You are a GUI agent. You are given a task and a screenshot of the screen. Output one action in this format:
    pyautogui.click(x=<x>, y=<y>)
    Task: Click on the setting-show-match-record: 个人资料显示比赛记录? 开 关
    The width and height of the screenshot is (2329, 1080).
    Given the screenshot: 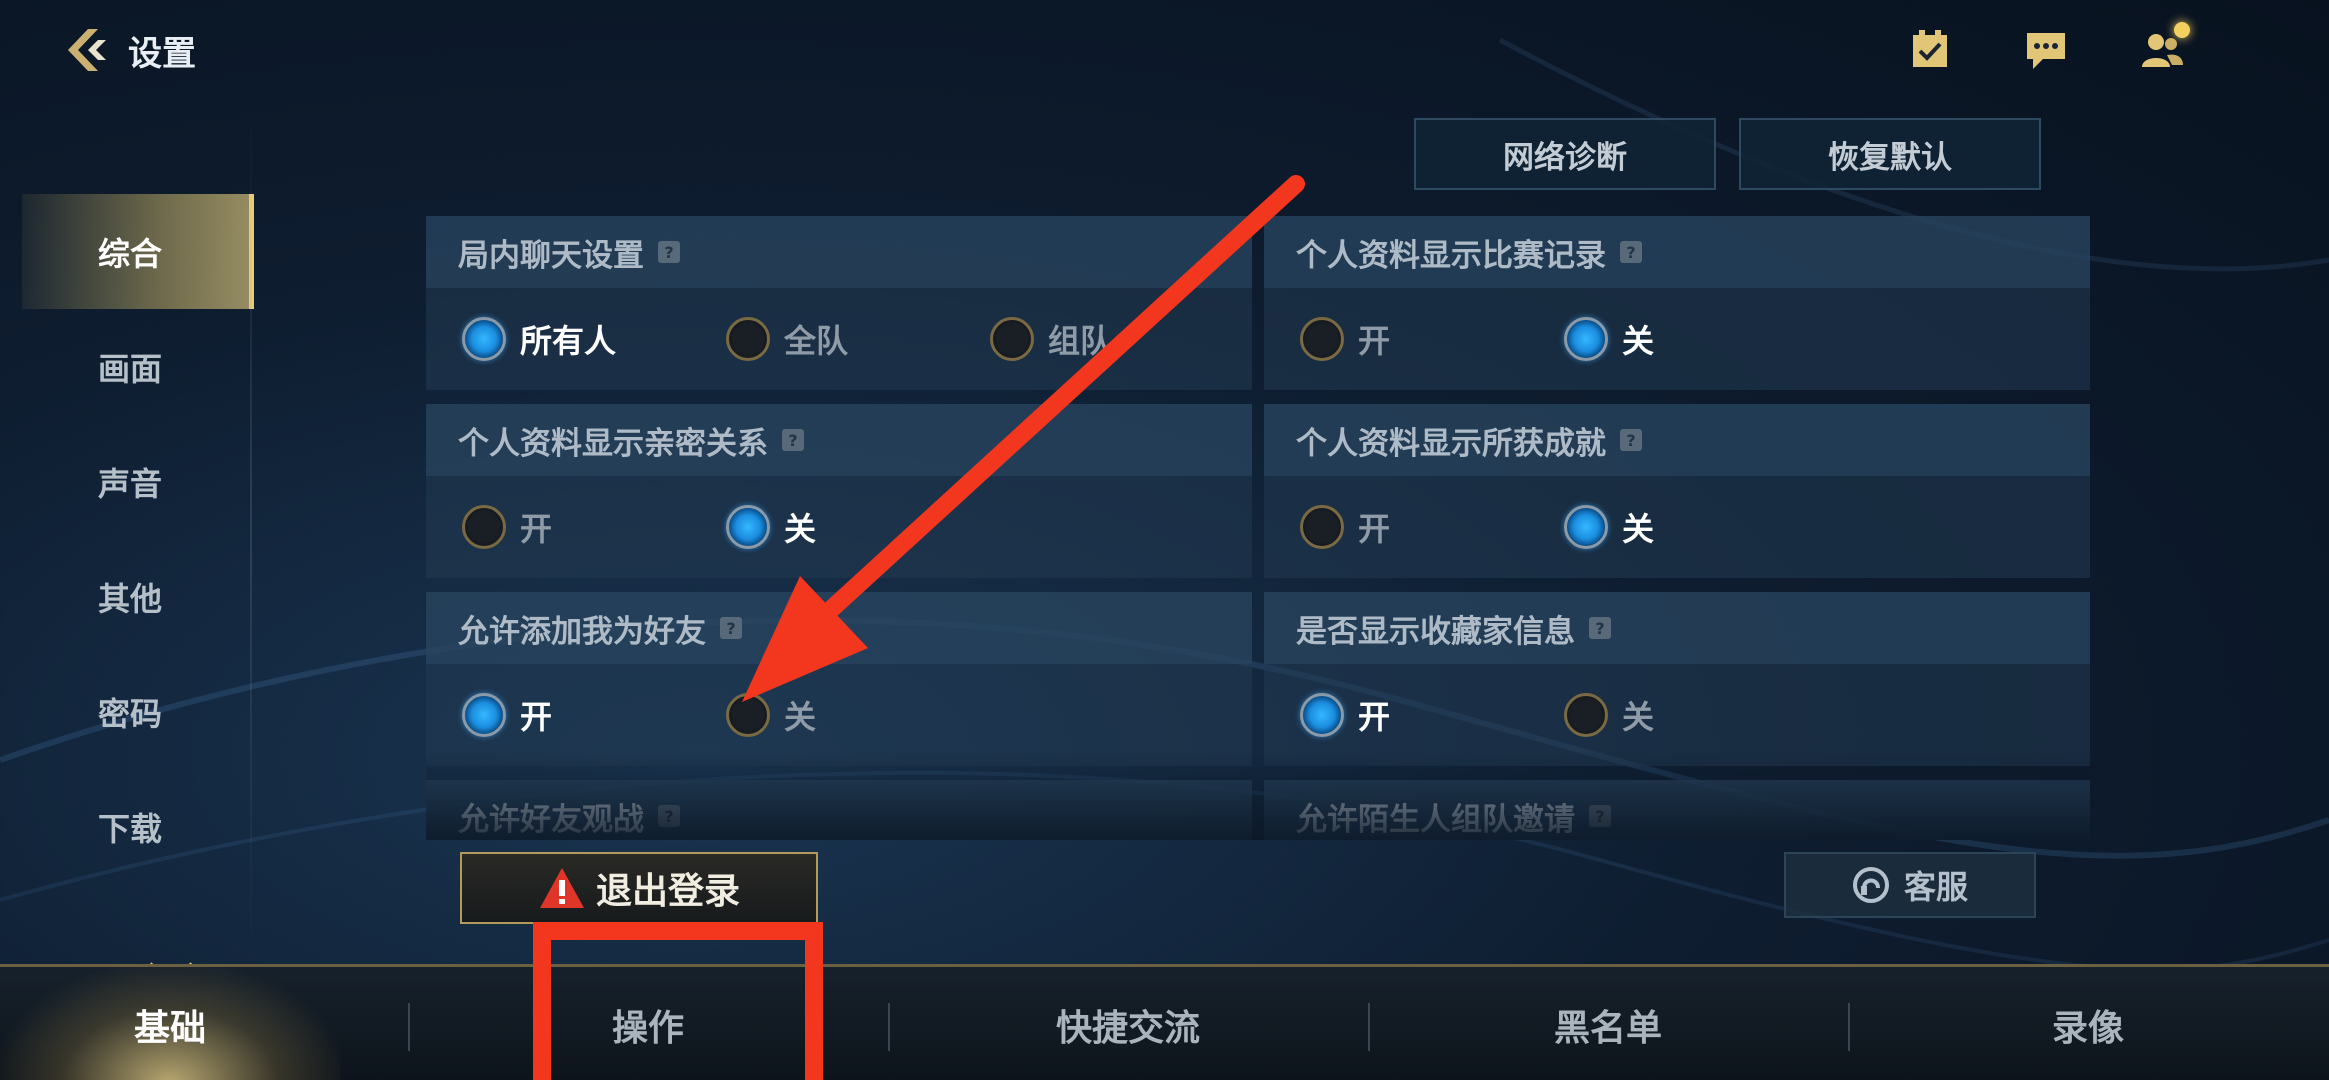 What is the action you would take?
    pyautogui.click(x=1677, y=303)
    